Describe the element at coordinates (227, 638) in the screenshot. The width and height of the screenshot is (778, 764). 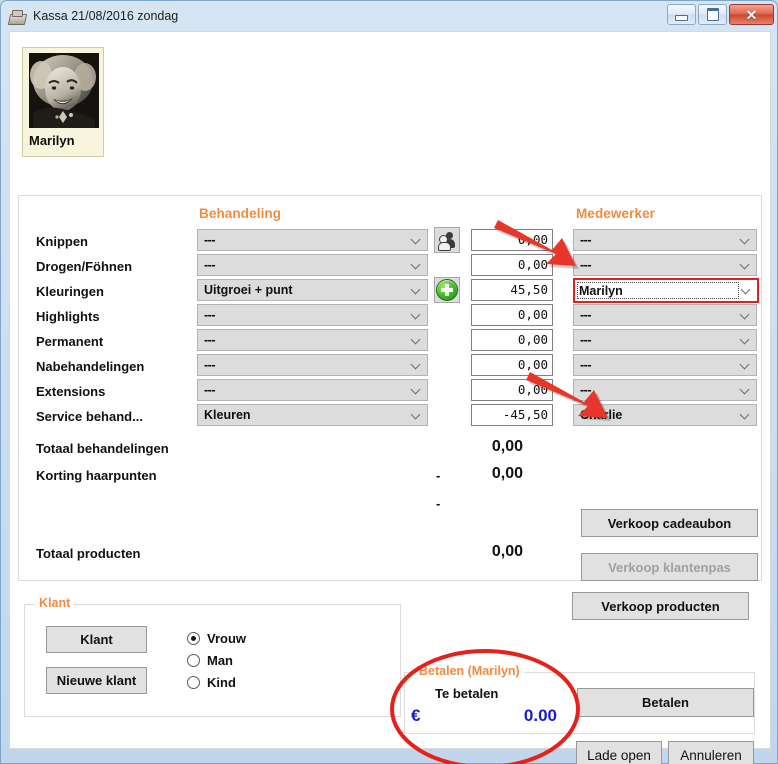
I see `radio-vrouw-label: Vrouw` at that location.